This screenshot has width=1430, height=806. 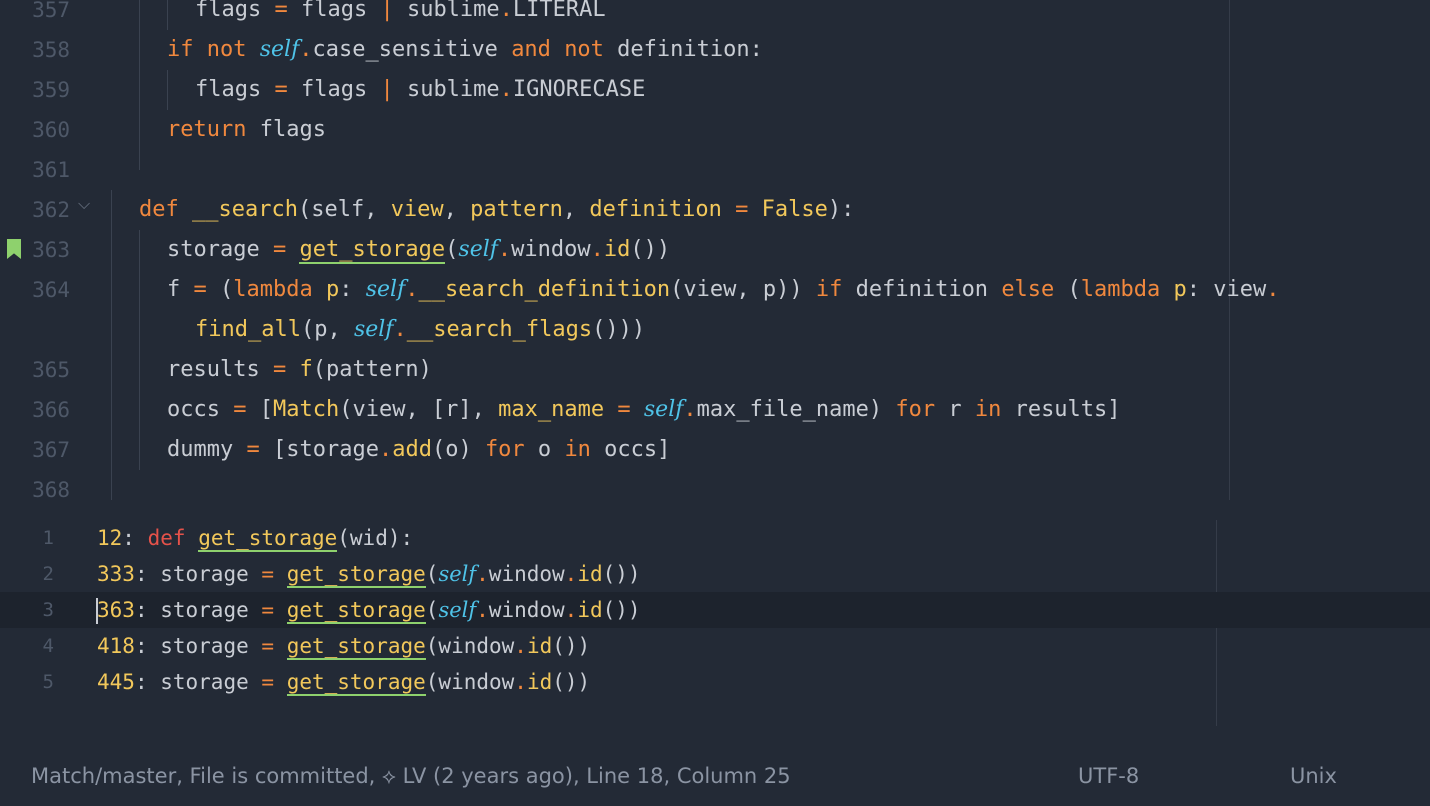 What do you see at coordinates (116, 574) in the screenshot?
I see `result-line-ref: 333` at bounding box center [116, 574].